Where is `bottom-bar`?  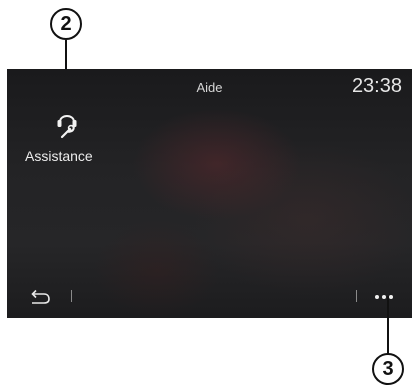
bottom-bar is located at coordinates (209, 297).